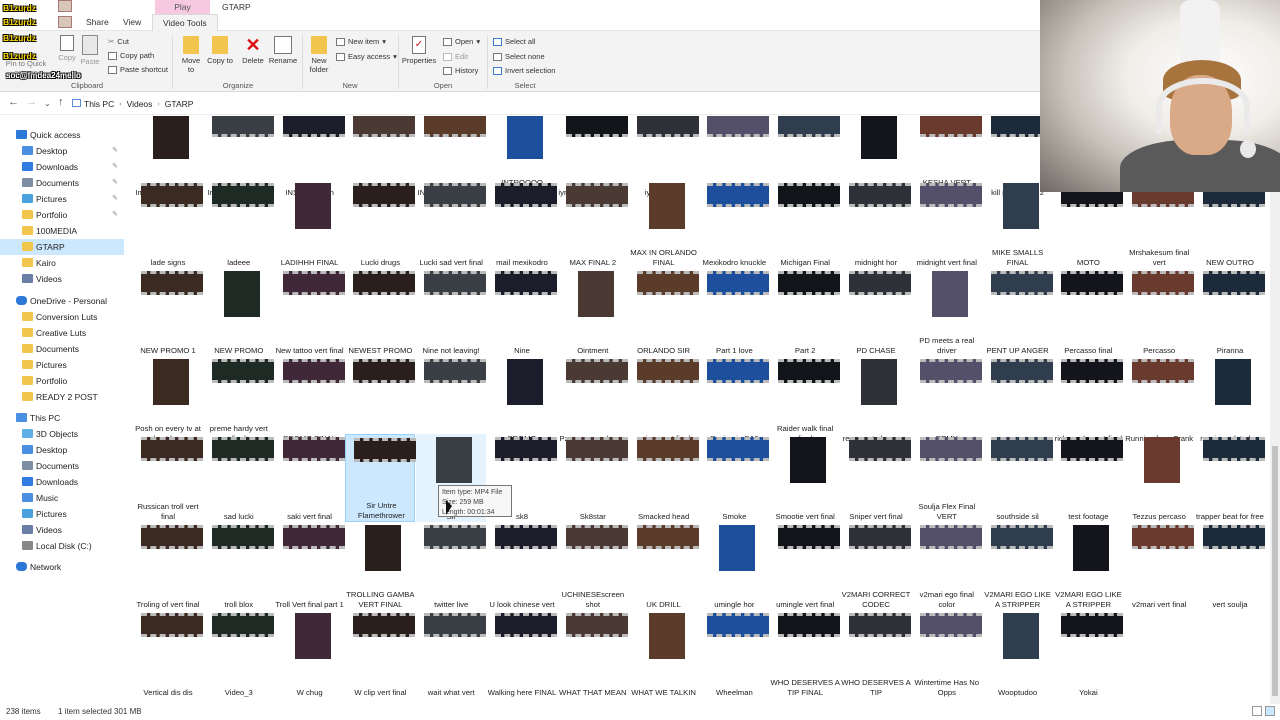  I want to click on nav-item-pictures: Pictures ✎, so click(62, 199).